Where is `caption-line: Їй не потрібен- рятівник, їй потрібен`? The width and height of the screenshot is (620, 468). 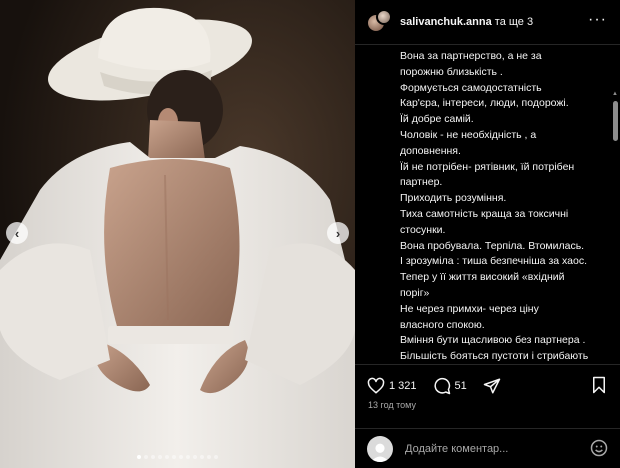 caption-line: Їй не потрібен- рятівник, їй потрібен is located at coordinates (487, 166).